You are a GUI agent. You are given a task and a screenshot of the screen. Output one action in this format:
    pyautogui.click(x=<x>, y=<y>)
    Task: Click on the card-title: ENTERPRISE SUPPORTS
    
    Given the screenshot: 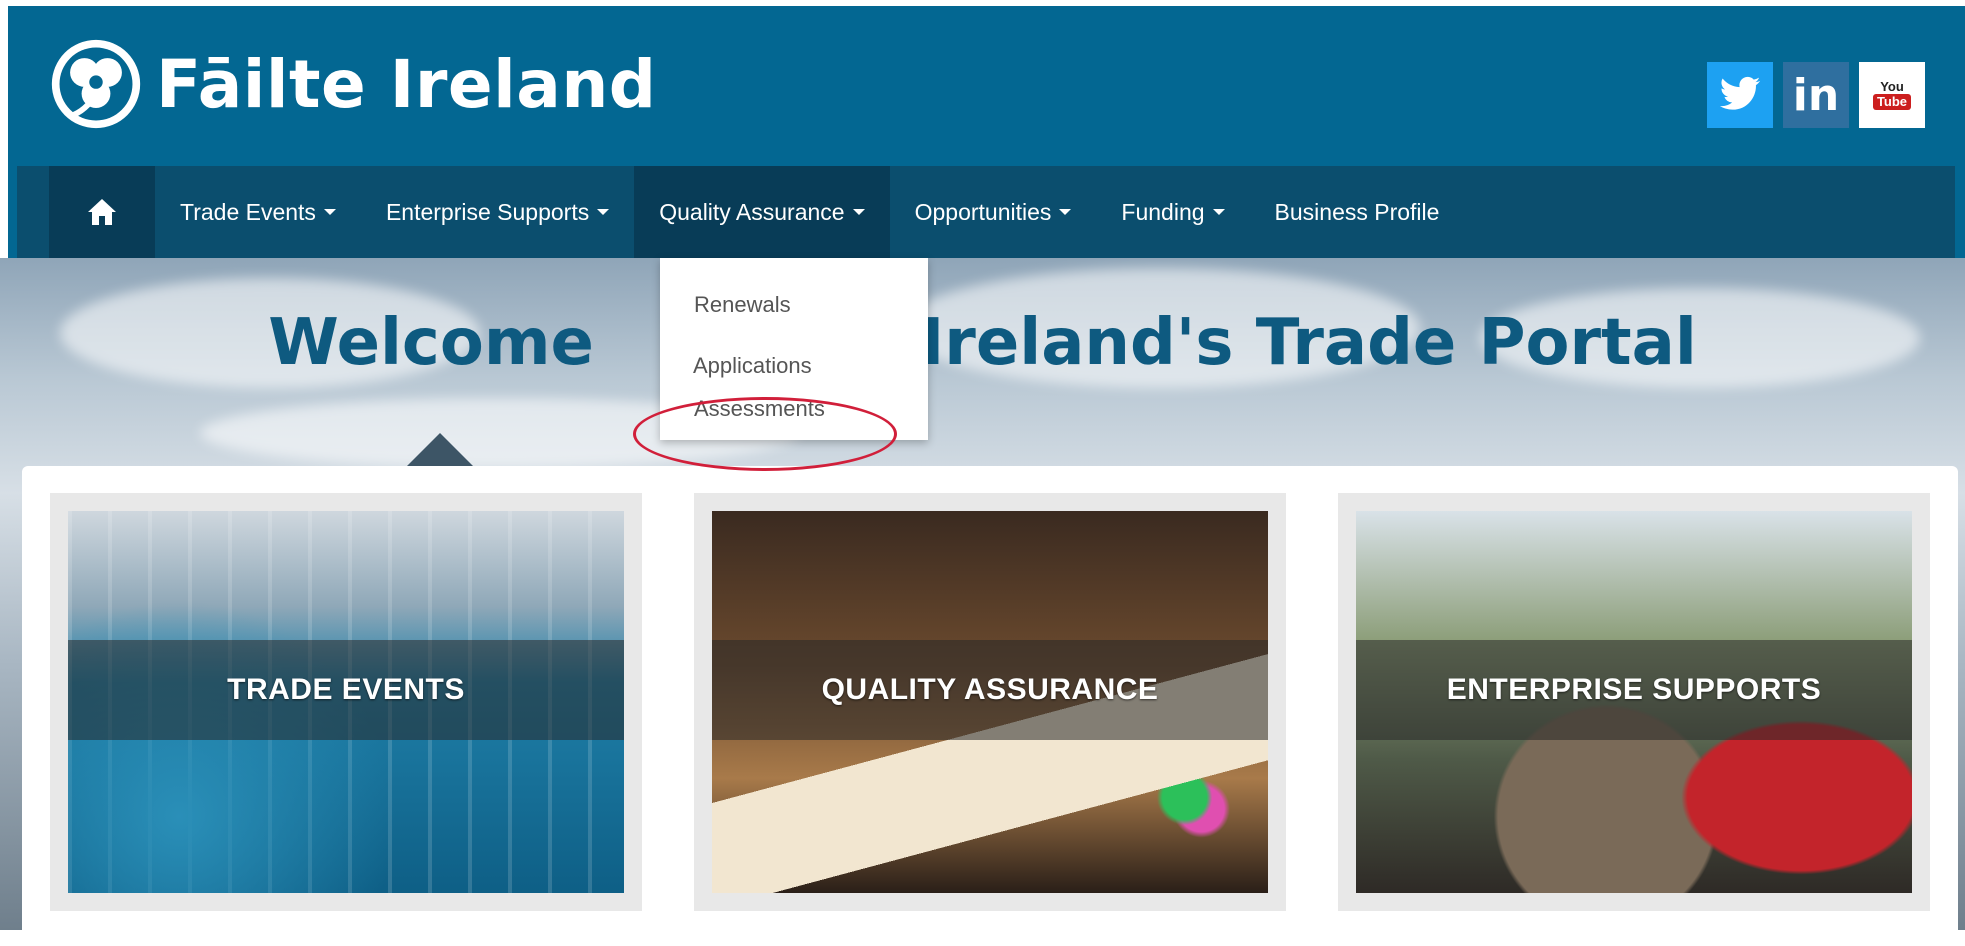 What is the action you would take?
    pyautogui.click(x=1634, y=689)
    